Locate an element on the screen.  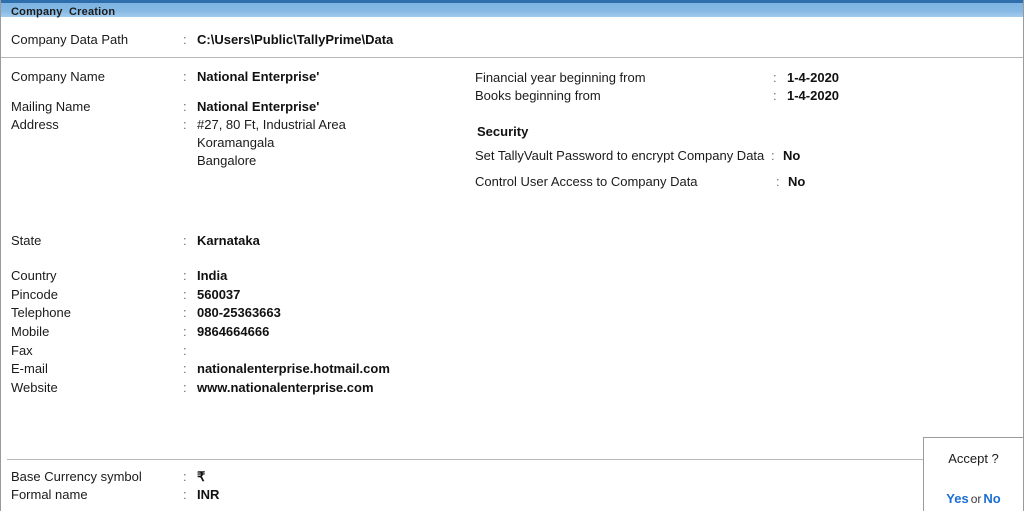
fax-label: Fax is located at coordinates (22, 350).